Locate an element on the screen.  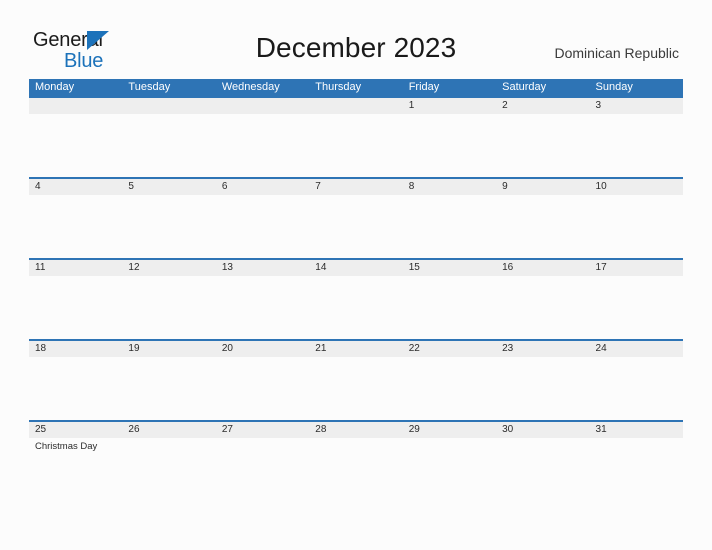
weekday-header-monday: Monday is located at coordinates (55, 87).